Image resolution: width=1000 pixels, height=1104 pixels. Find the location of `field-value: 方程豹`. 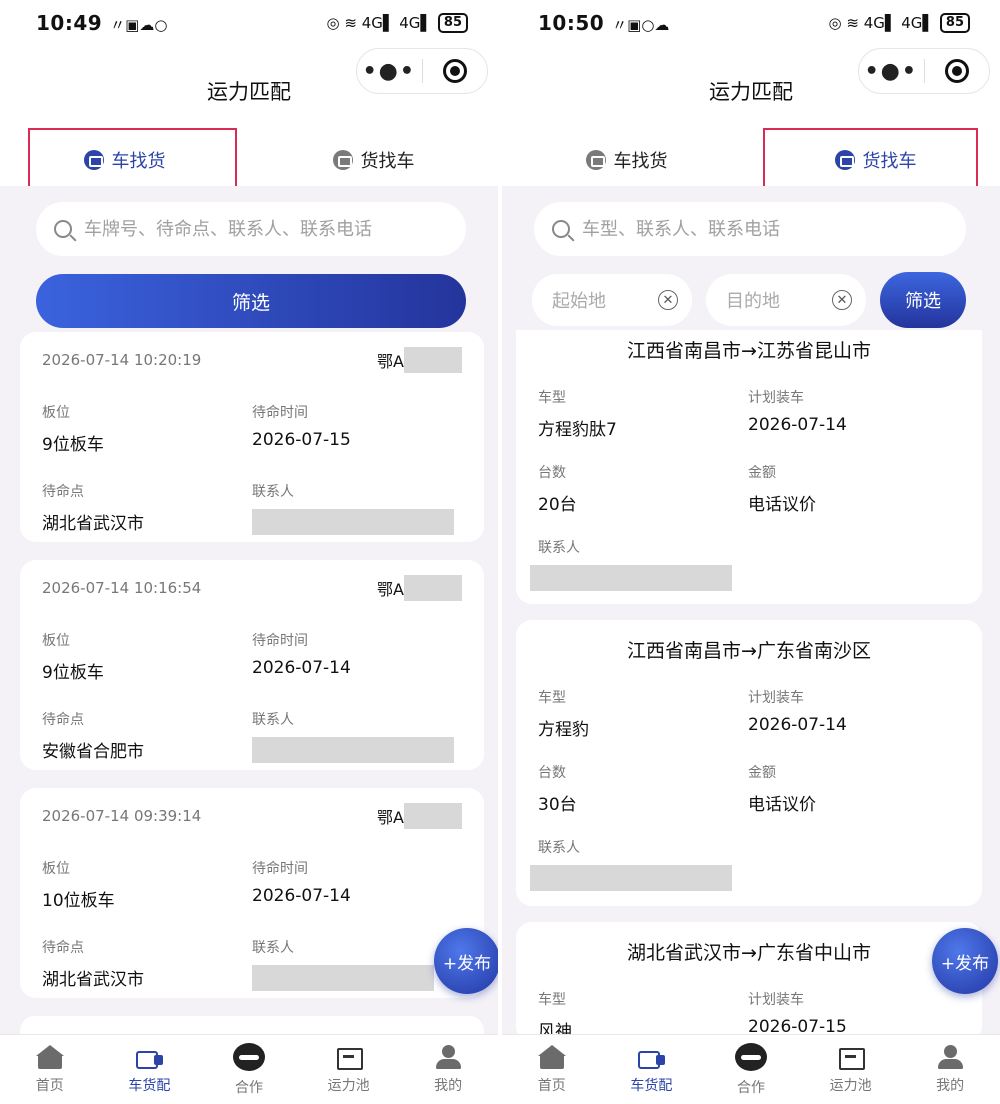

field-value: 方程豹 is located at coordinates (563, 730).